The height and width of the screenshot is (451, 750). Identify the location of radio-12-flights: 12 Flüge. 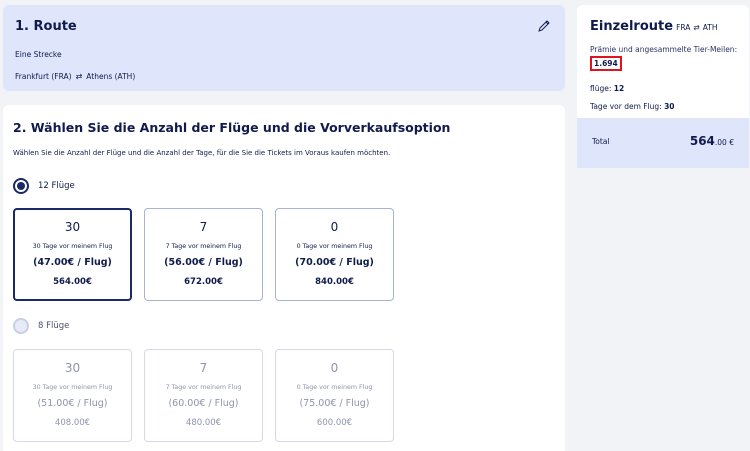
(44, 186).